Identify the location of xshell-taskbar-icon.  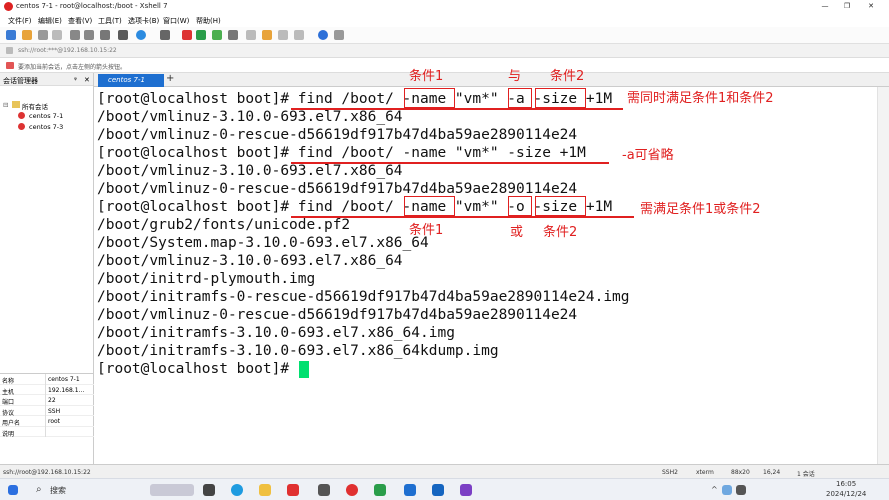
(352, 490).